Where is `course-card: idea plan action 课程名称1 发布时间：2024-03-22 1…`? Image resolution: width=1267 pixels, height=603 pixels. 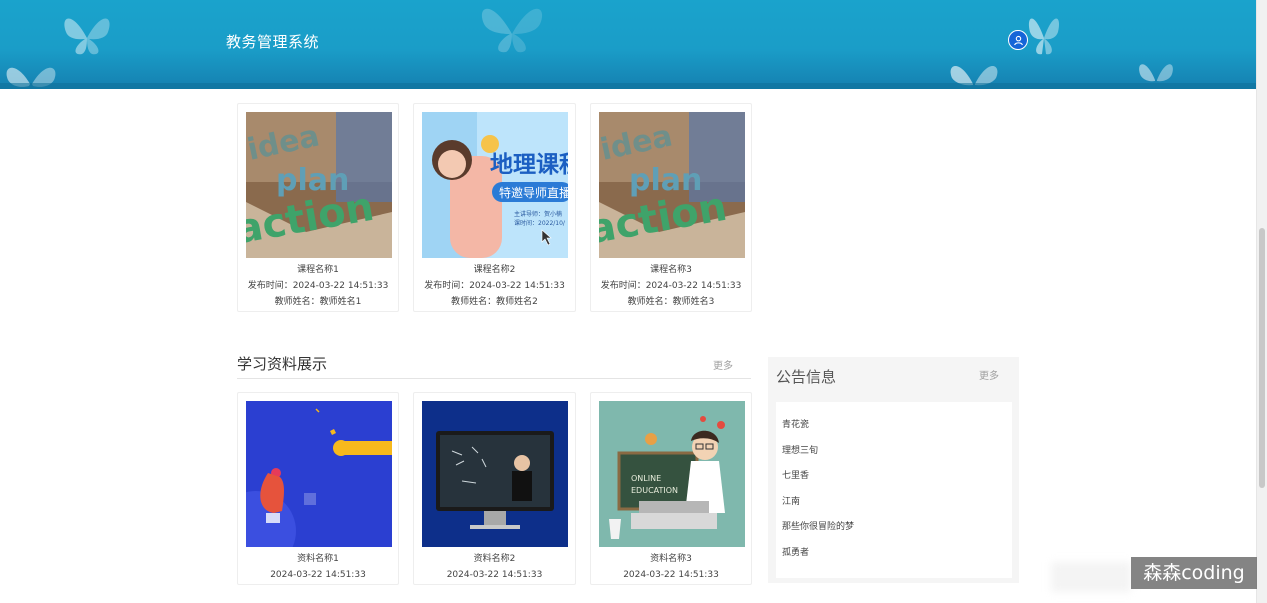
course-card: idea plan action 课程名称1 发布时间：2024-03-22 1… is located at coordinates (318, 207).